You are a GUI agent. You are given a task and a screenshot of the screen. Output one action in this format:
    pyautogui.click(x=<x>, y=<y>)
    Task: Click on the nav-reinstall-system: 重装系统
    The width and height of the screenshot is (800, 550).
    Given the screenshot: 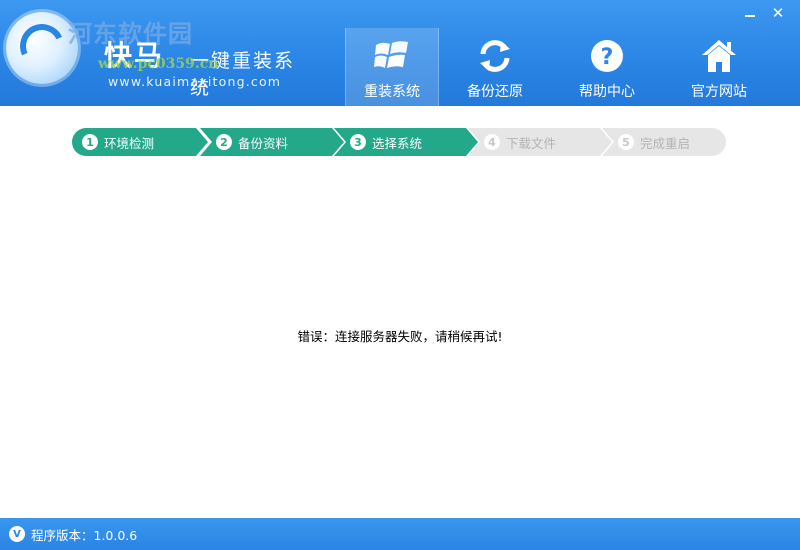 What is the action you would take?
    pyautogui.click(x=392, y=67)
    